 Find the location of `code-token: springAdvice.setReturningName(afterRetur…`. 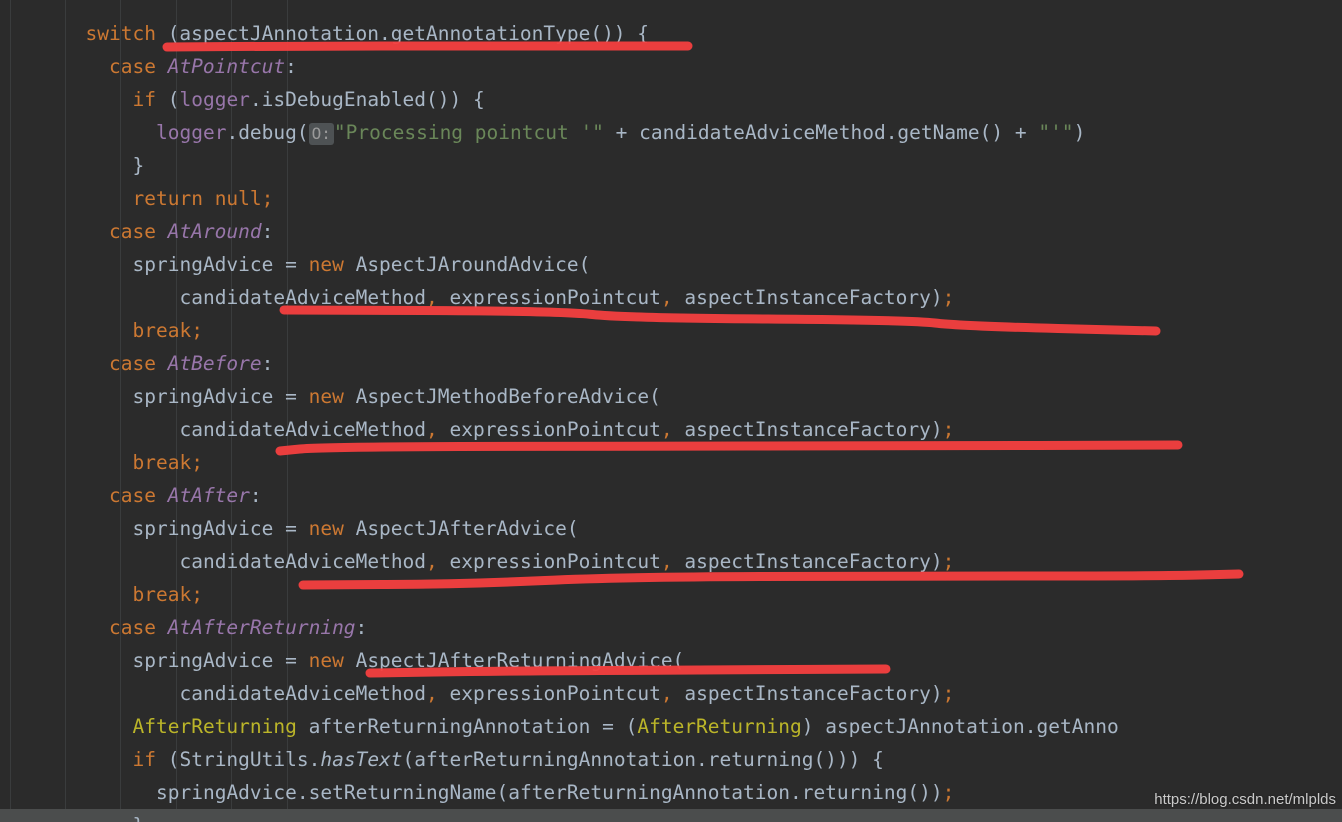

code-token: springAdvice.setReturningName(afterRetur… is located at coordinates (549, 792).